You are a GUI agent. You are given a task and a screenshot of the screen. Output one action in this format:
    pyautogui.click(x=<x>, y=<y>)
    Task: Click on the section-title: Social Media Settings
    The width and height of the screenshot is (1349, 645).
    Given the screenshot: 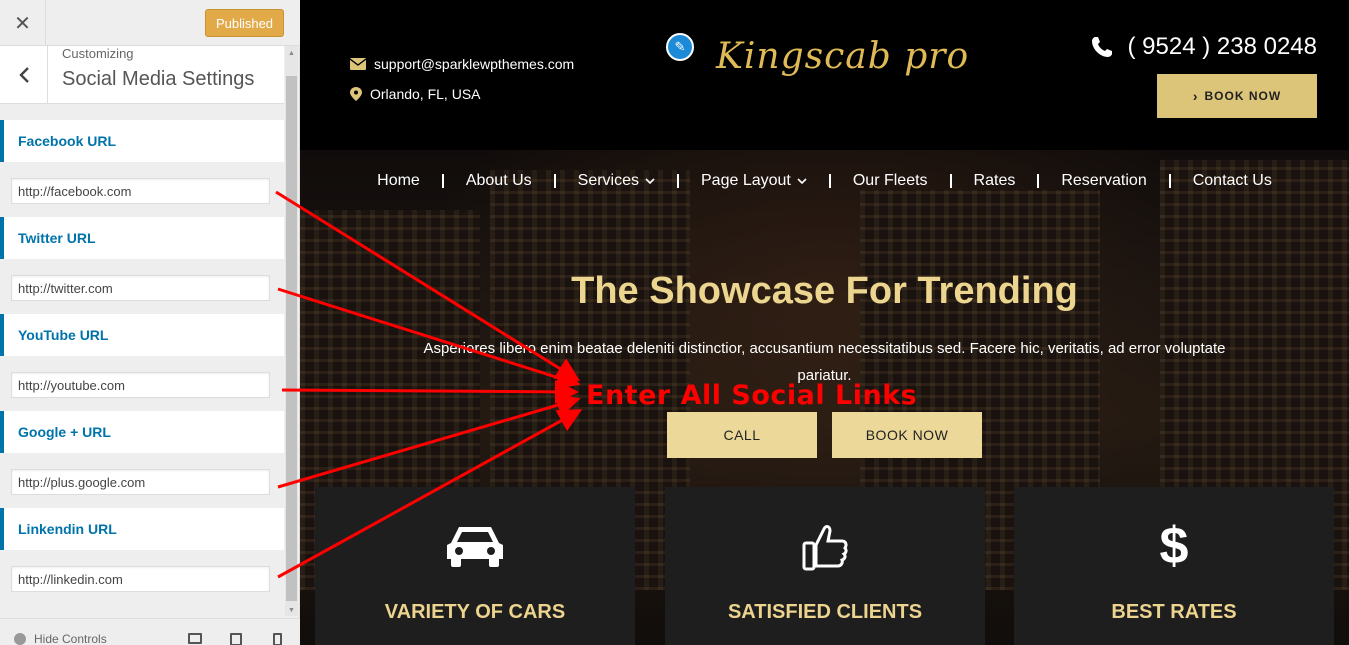 What is the action you would take?
    pyautogui.click(x=158, y=79)
    